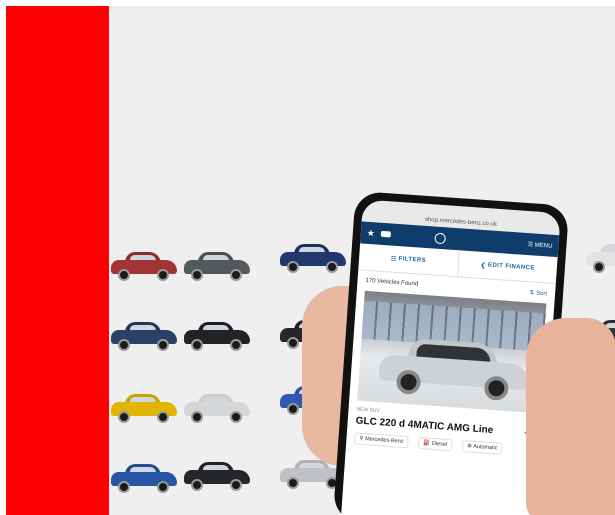 Image resolution: width=615 pixels, height=515 pixels. I want to click on spec-chip: ⚙ Automatic, so click(482, 447).